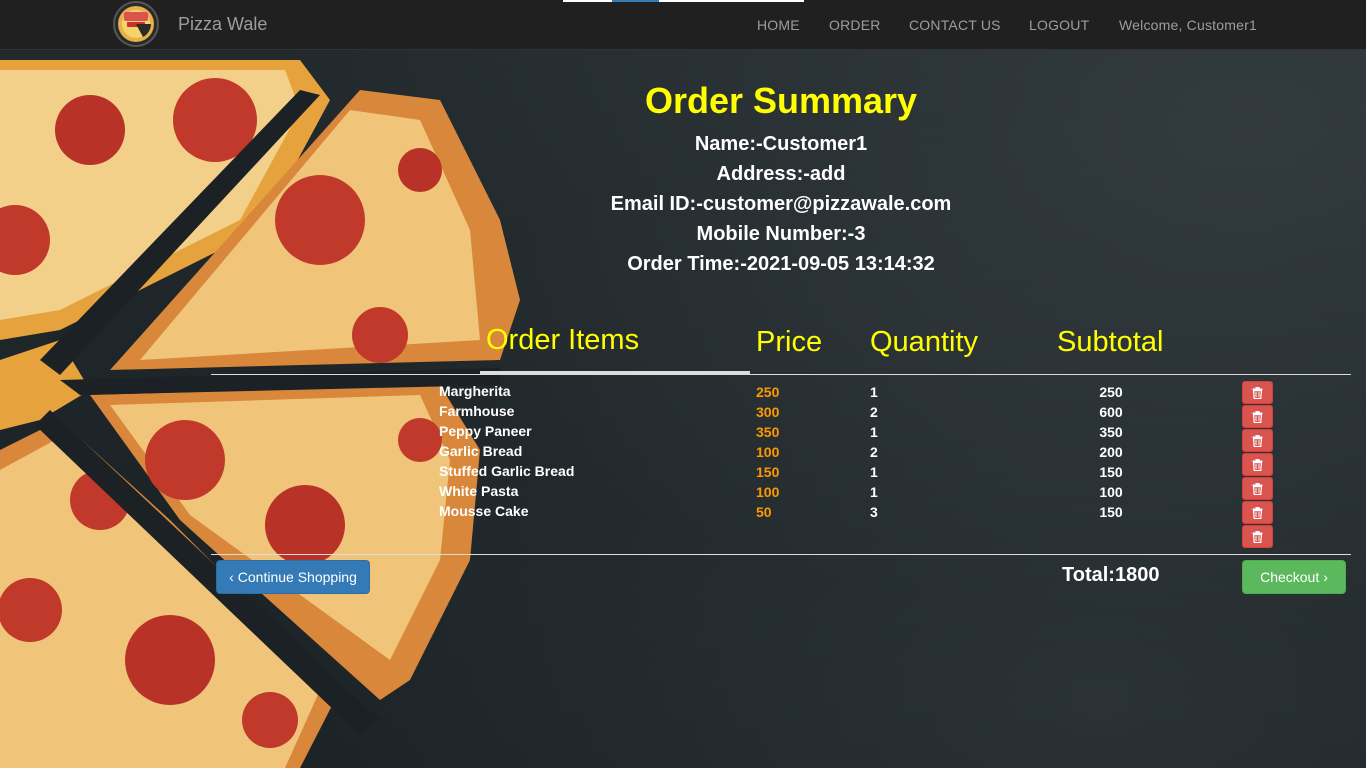 This screenshot has height=768, width=1366. What do you see at coordinates (1111, 432) in the screenshot?
I see `item-subtotal: 350` at bounding box center [1111, 432].